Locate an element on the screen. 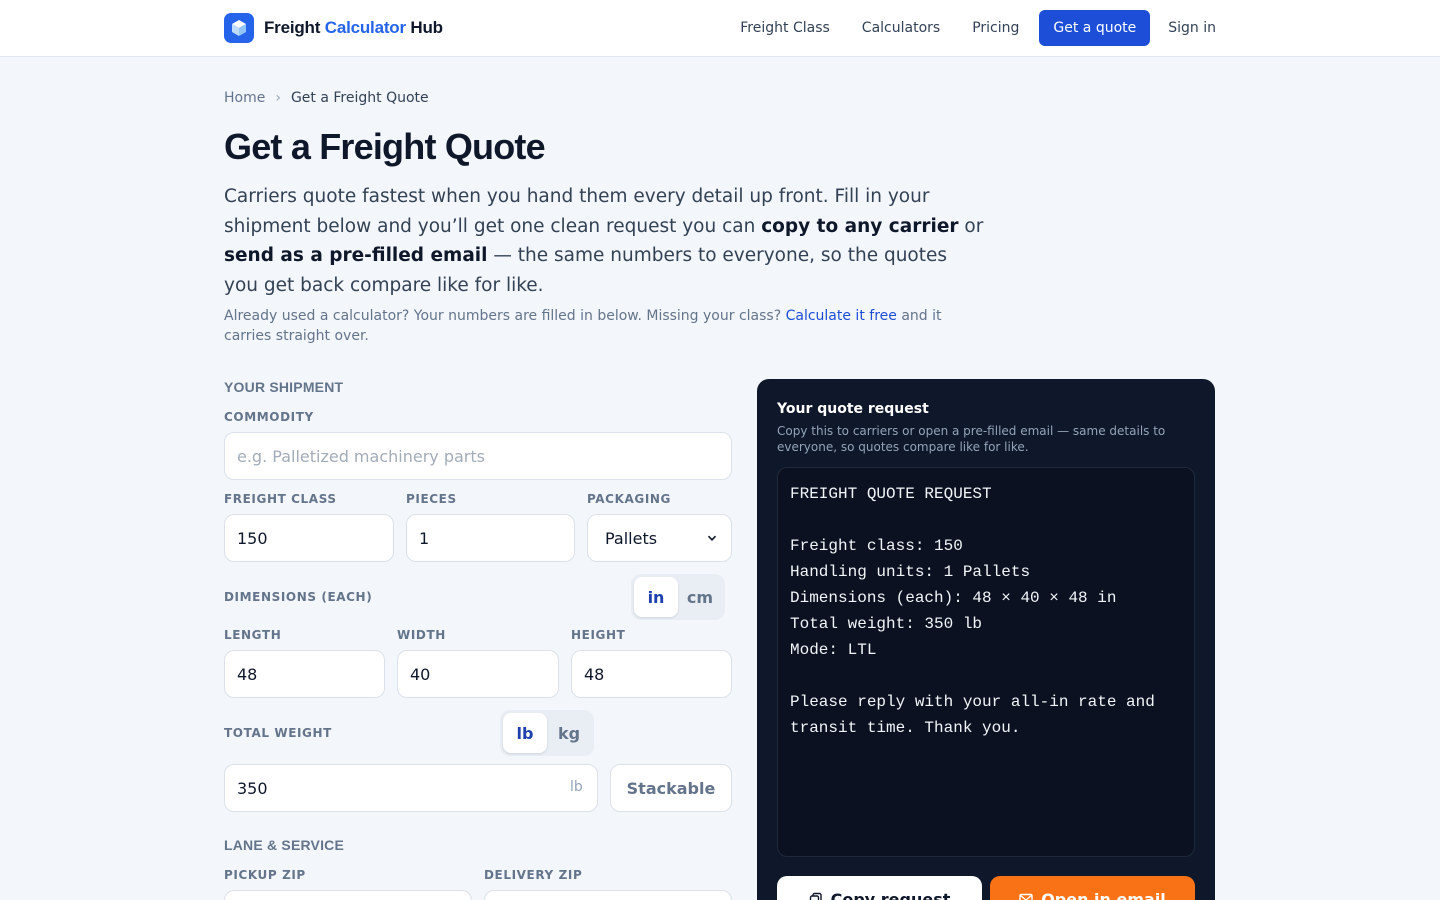 This screenshot has width=1440, height=900. delivery-zip-input is located at coordinates (608, 895).